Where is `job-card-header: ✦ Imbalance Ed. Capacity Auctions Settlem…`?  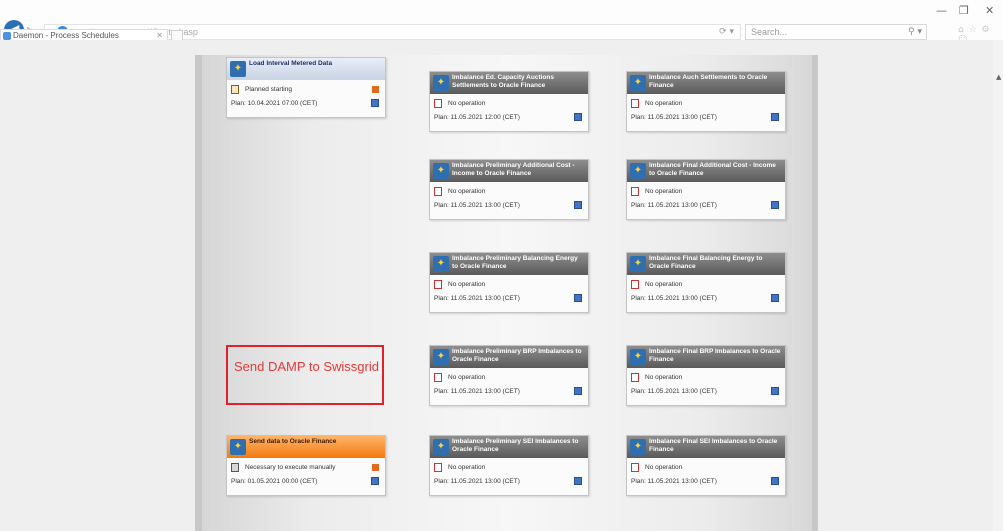
job-card-header: ✦ Imbalance Ed. Capacity Auctions Settlem… is located at coordinates (509, 83).